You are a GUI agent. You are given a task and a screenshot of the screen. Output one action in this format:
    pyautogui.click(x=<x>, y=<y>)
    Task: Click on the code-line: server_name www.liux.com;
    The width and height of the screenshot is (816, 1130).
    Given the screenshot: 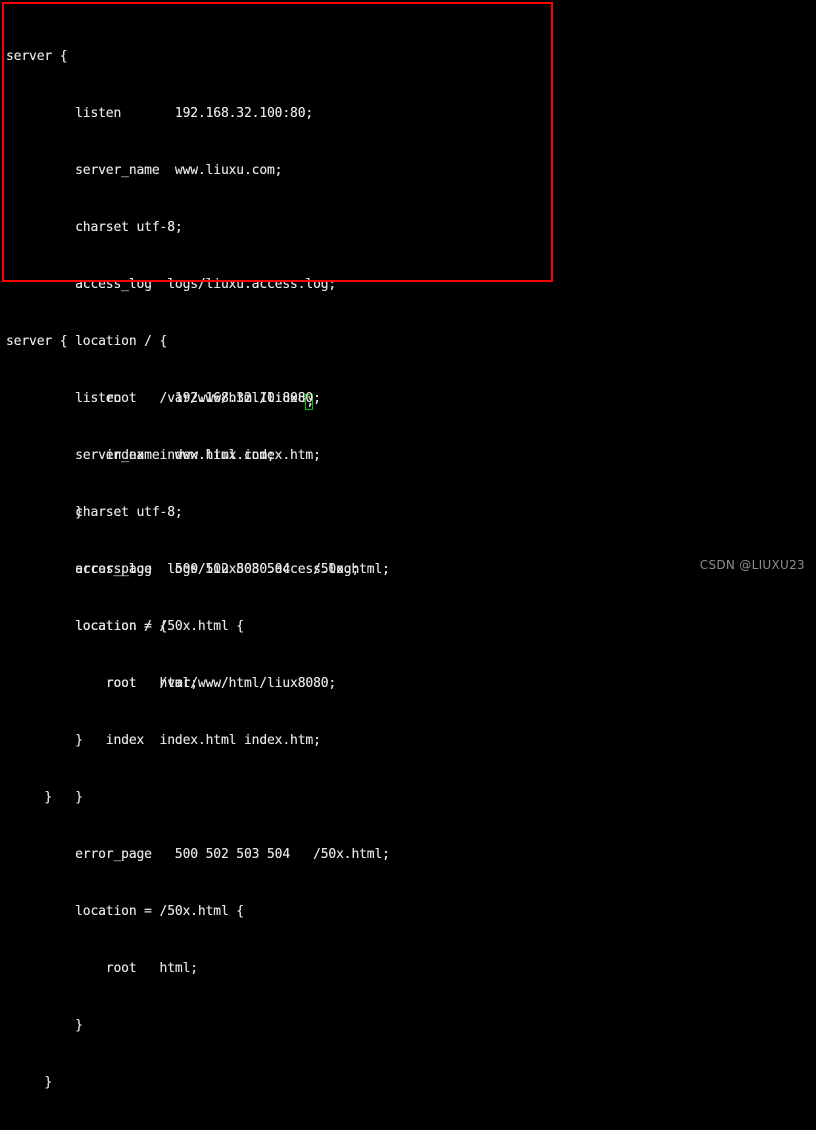 What is the action you would take?
    pyautogui.click(x=140, y=455)
    